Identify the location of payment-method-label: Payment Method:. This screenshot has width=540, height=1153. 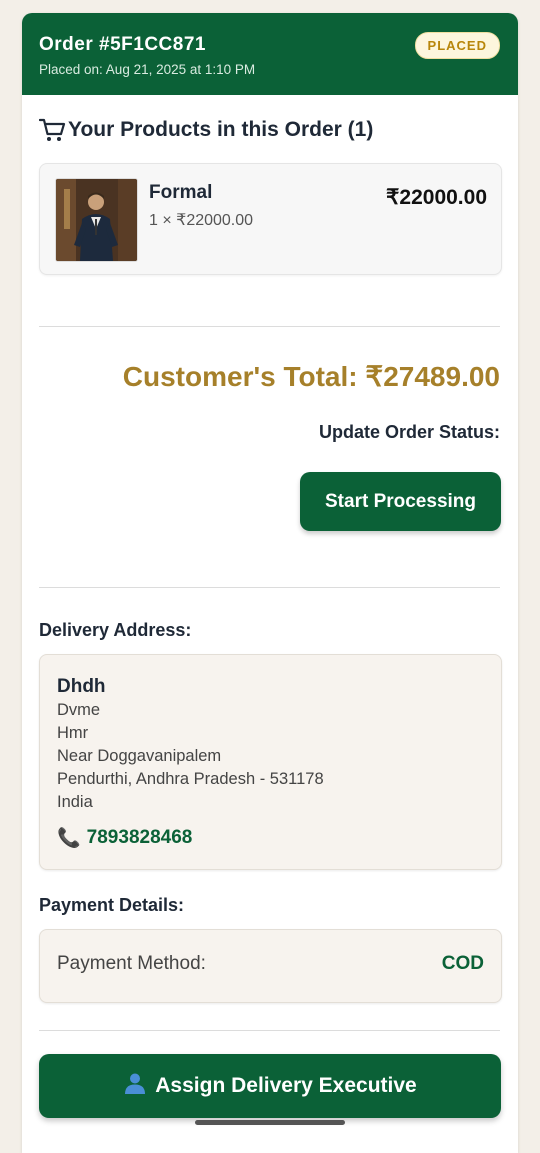
(131, 963).